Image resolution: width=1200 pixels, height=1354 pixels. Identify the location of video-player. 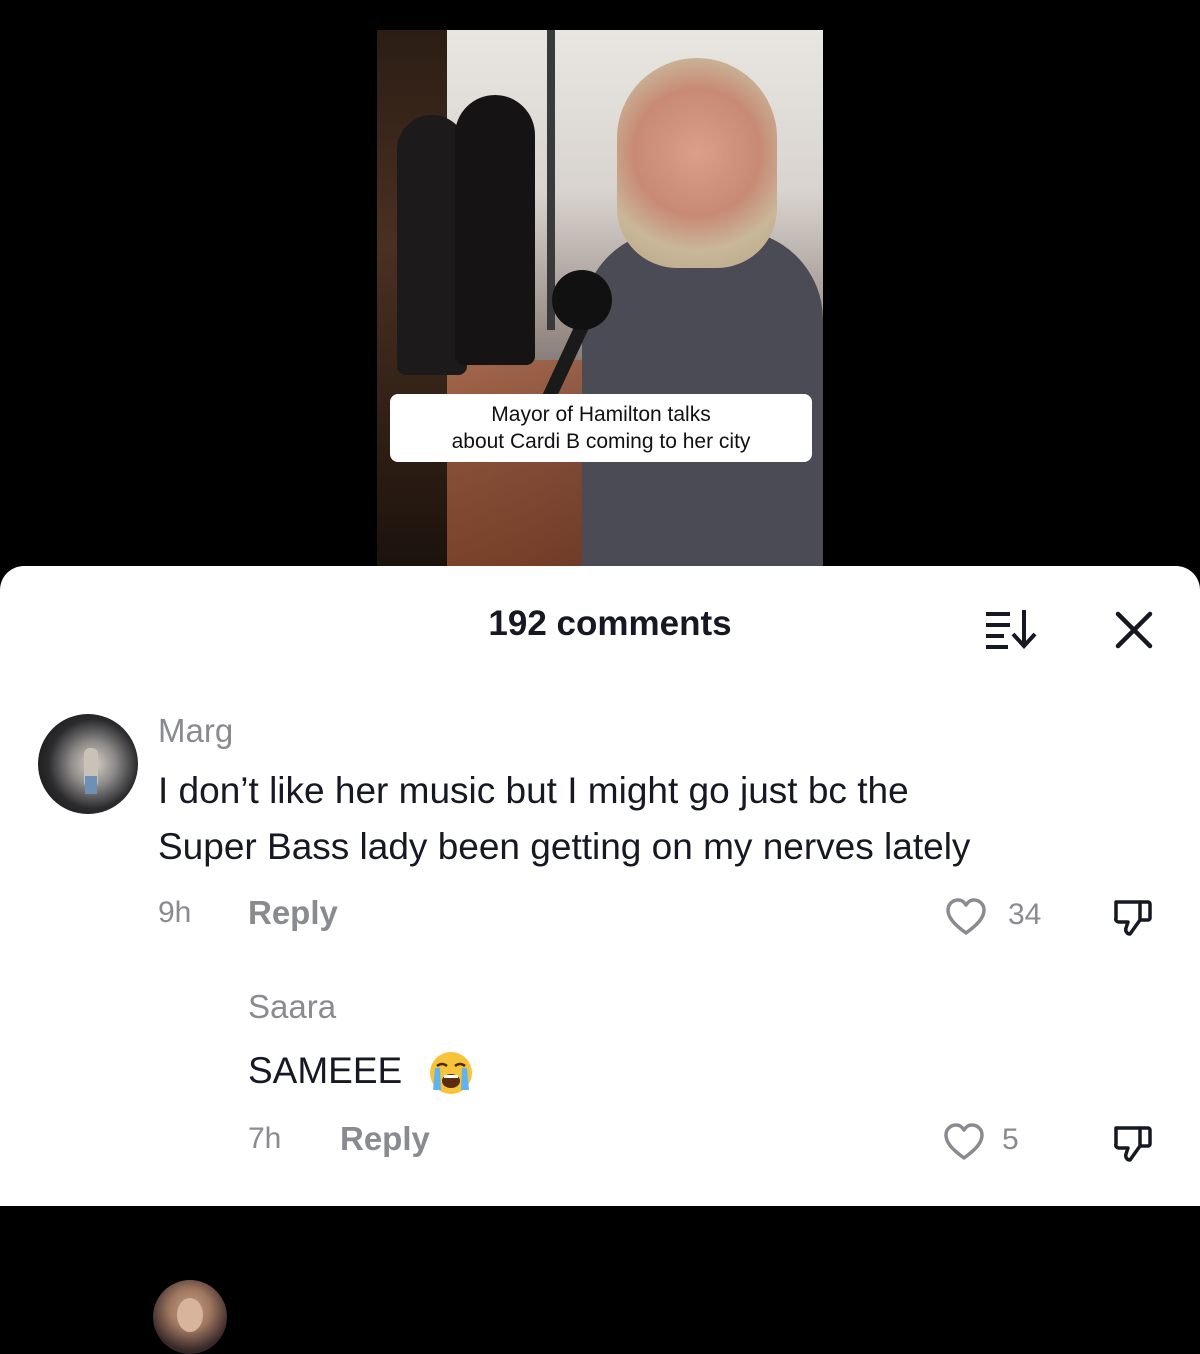
(600, 300).